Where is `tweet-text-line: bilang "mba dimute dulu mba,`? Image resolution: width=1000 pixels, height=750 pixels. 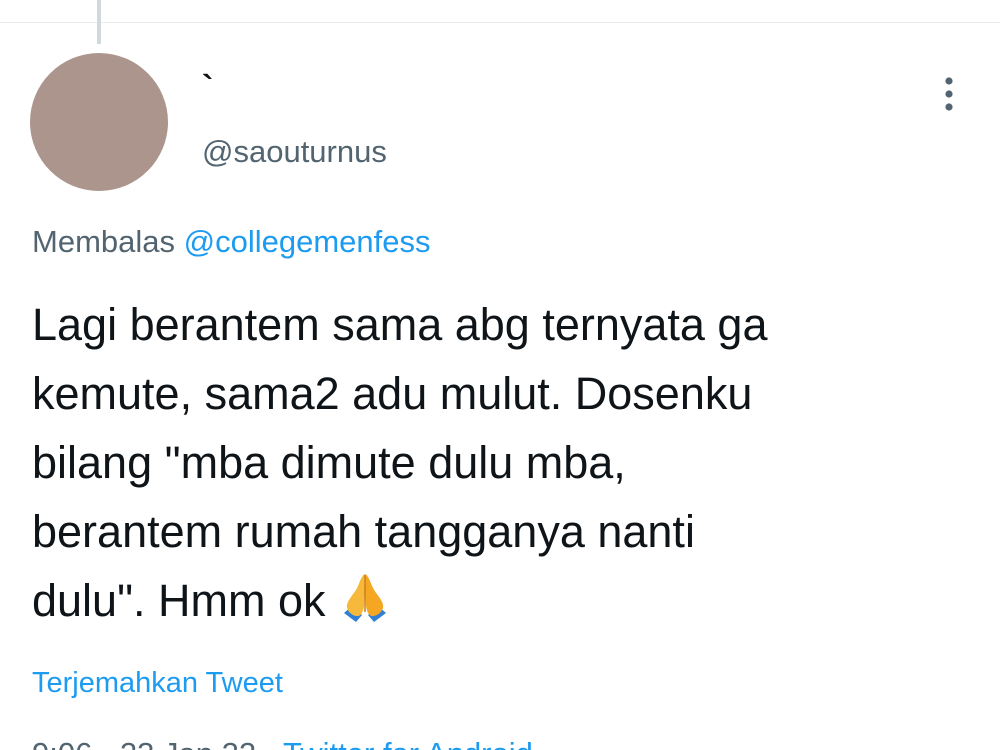
tweet-text-line: bilang "mba dimute dulu mba, is located at coordinates (329, 462).